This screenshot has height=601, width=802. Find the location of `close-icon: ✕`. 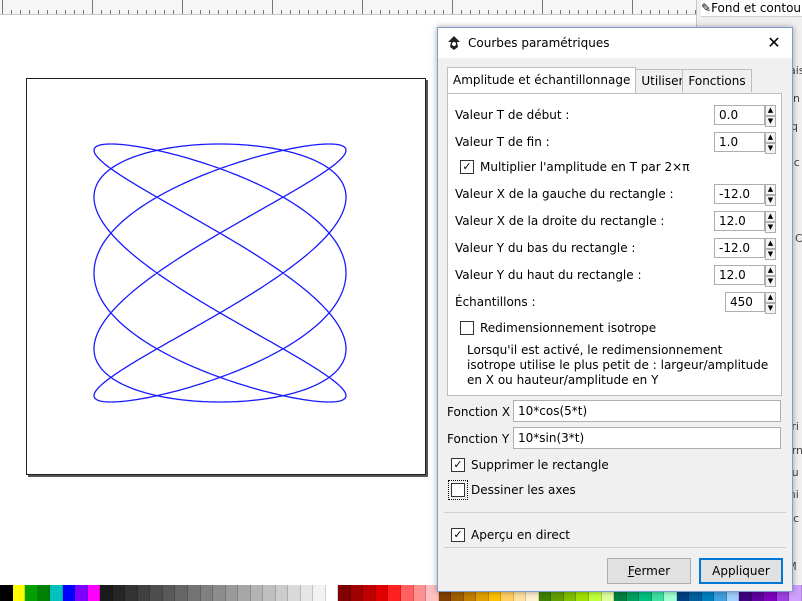

close-icon: ✕ is located at coordinates (774, 43).